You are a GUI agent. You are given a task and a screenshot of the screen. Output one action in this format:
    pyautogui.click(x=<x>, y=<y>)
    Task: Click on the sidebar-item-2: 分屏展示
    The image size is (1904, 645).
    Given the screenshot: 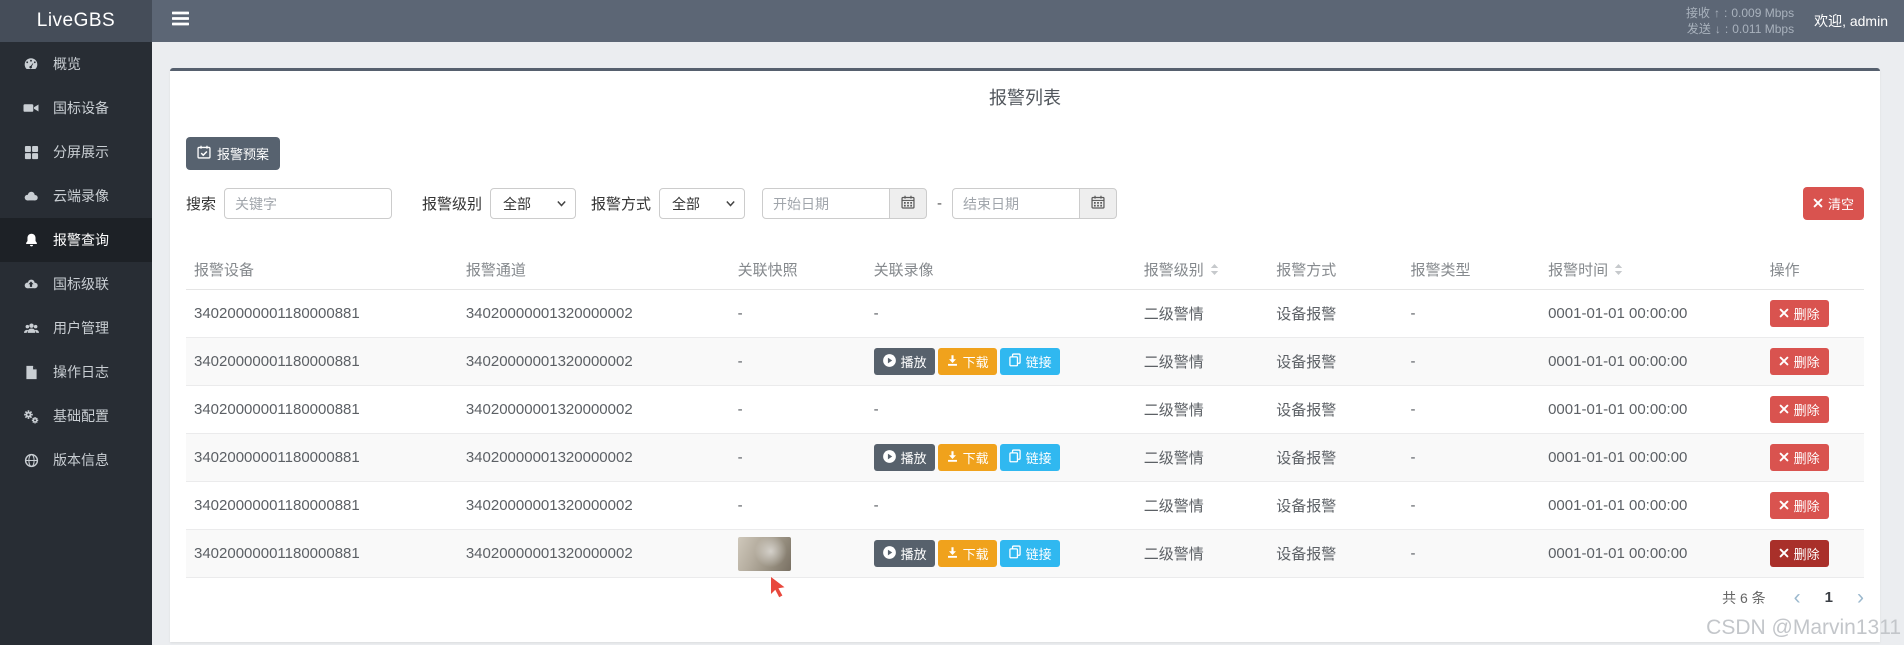 What is the action you would take?
    pyautogui.click(x=76, y=152)
    